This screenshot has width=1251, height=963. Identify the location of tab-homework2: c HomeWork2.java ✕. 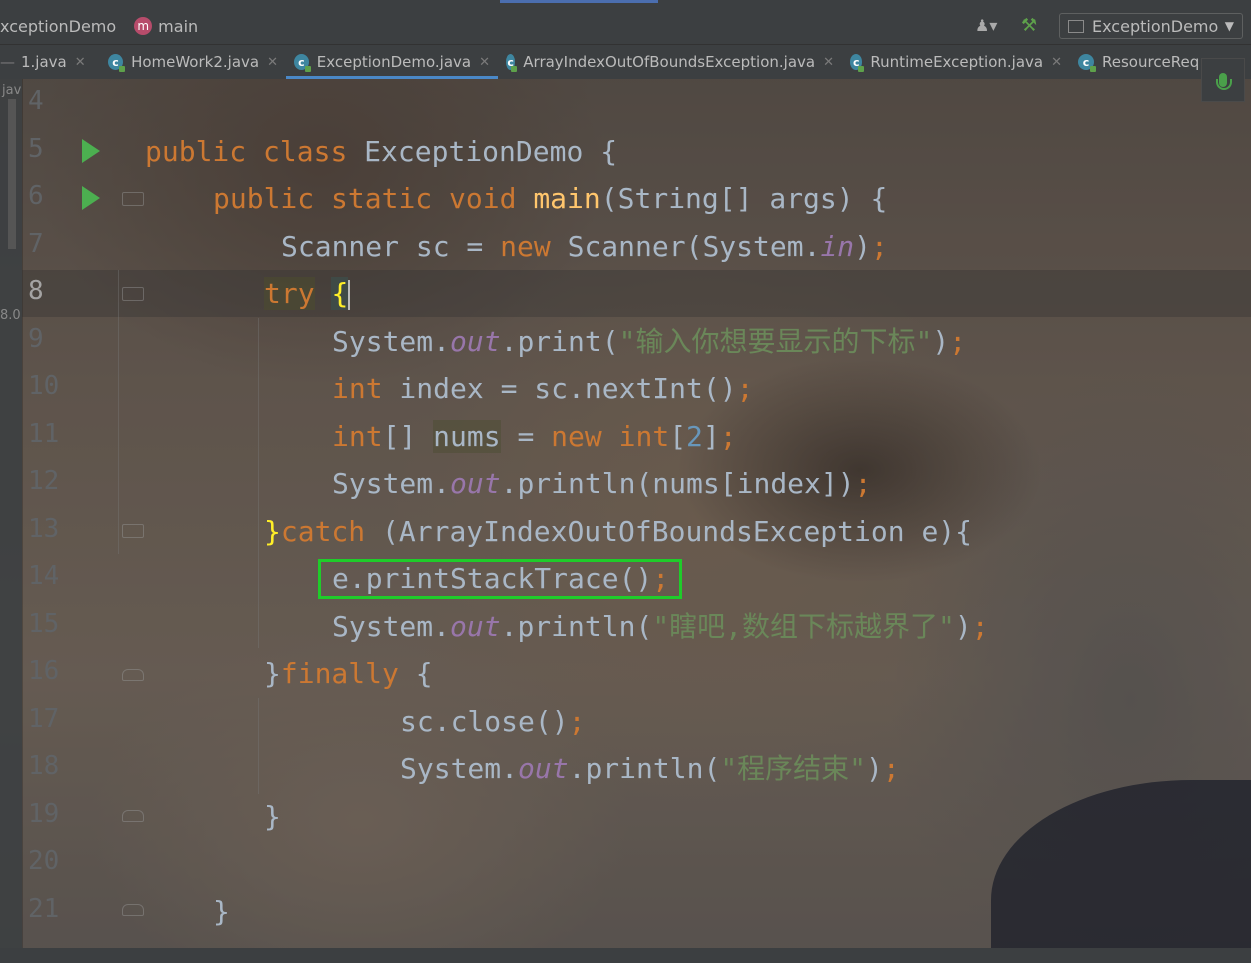
(193, 62).